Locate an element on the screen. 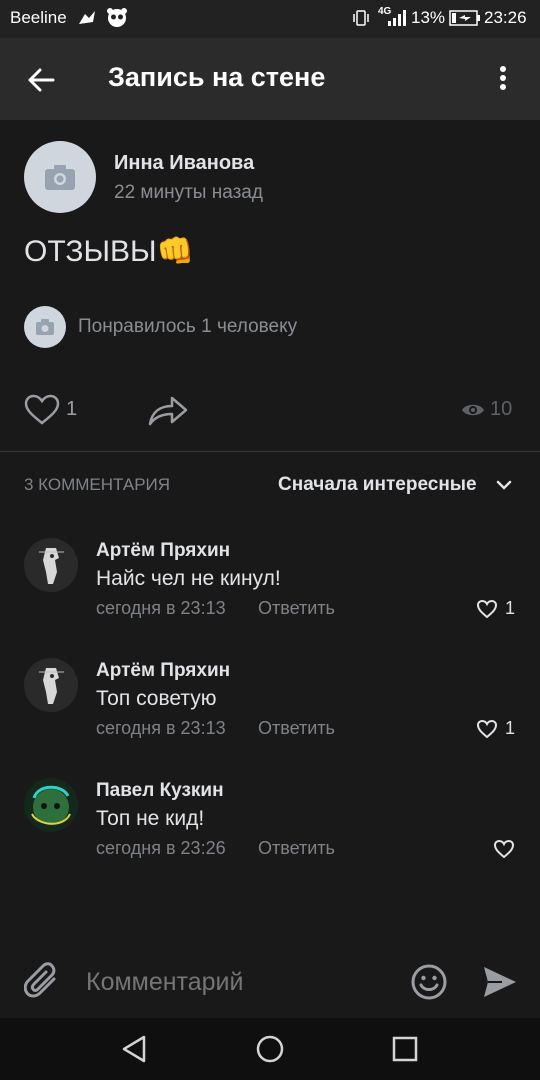 The image size is (540, 1080). views-eye-icon is located at coordinates (473, 410).